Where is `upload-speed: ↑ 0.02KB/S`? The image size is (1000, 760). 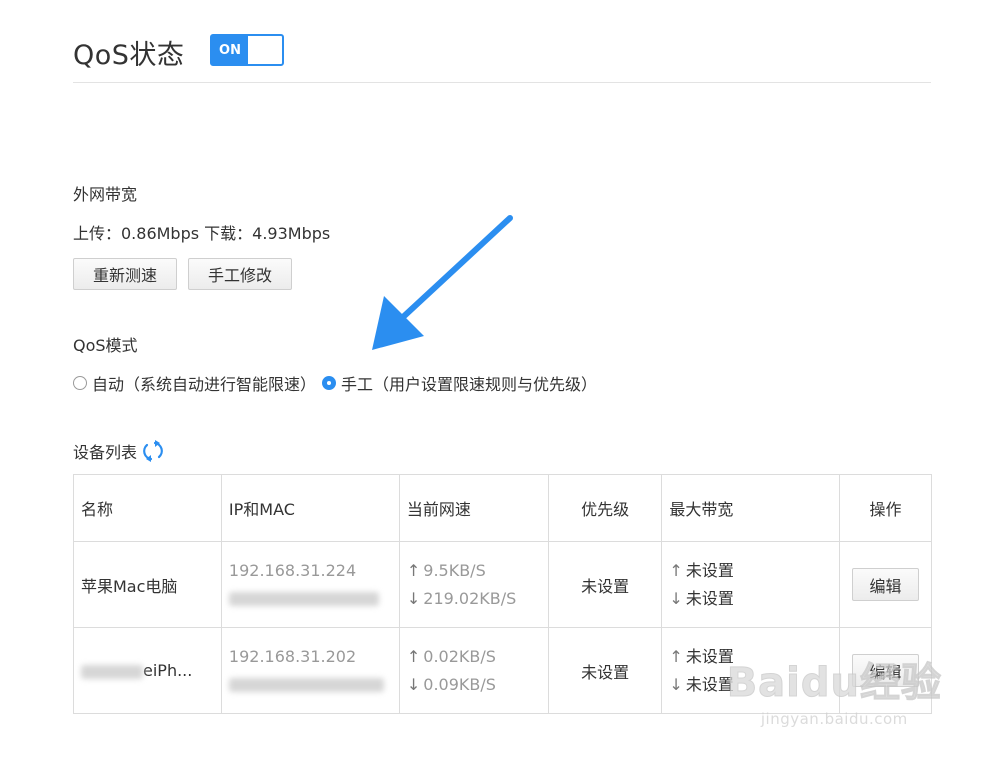
upload-speed: ↑ 0.02KB/S is located at coordinates (451, 656).